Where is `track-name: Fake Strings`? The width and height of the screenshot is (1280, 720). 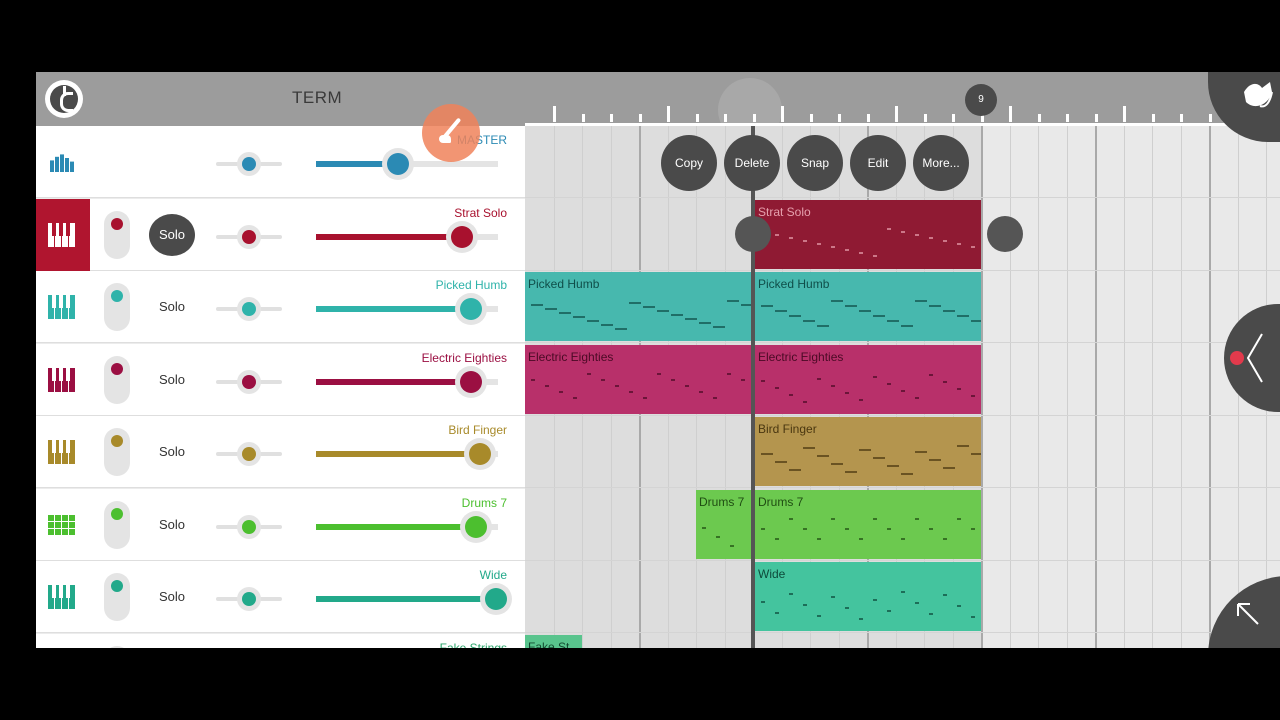
track-name: Fake Strings is located at coordinates (473, 645).